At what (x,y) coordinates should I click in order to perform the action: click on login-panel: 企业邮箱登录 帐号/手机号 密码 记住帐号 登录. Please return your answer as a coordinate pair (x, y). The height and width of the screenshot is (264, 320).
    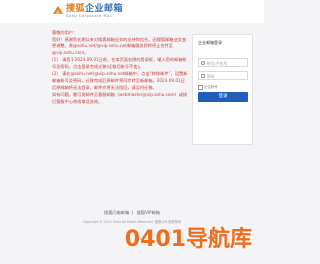
    Looking at the image, I should click on (222, 89).